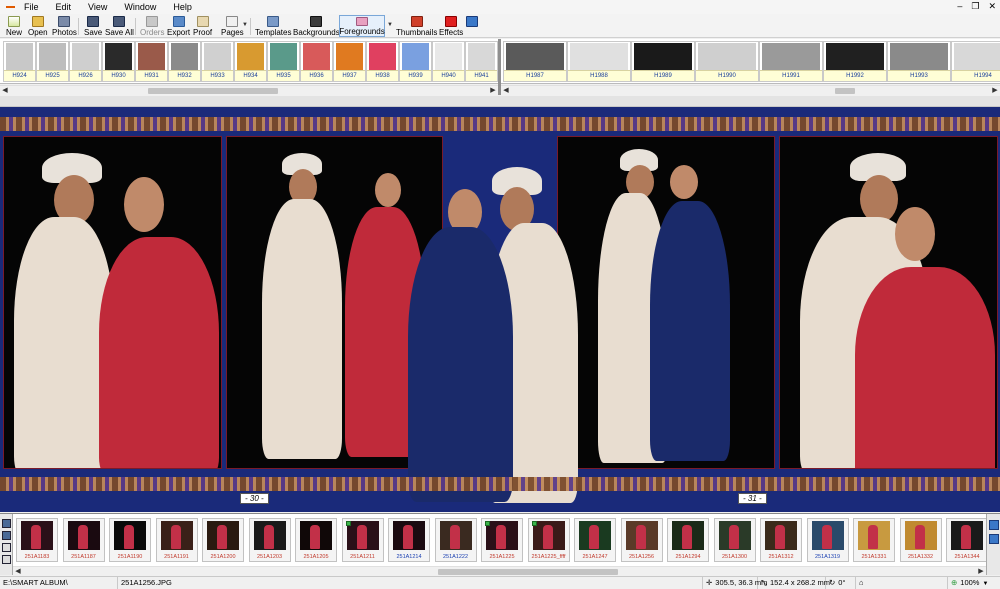 The width and height of the screenshot is (1000, 589). What do you see at coordinates (791, 61) in the screenshot?
I see `template-thumb: H1991` at bounding box center [791, 61].